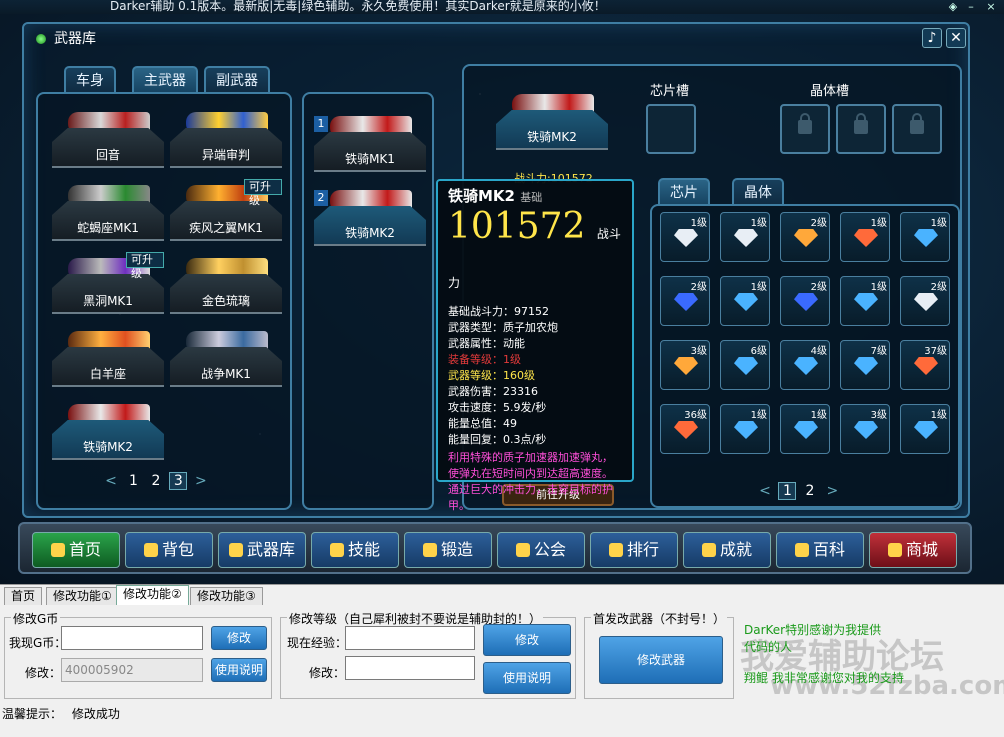  I want to click on thanks-note-2: 翔鲲 我非常感谢您对我的支持, so click(824, 678).